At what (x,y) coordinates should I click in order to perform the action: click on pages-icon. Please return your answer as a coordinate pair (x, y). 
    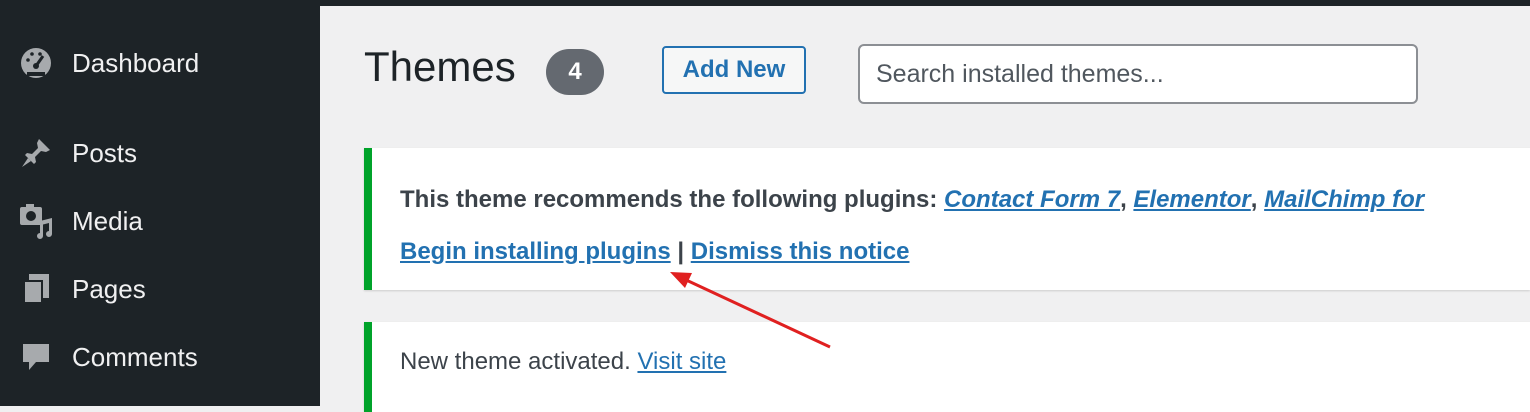
    Looking at the image, I should click on (36, 289).